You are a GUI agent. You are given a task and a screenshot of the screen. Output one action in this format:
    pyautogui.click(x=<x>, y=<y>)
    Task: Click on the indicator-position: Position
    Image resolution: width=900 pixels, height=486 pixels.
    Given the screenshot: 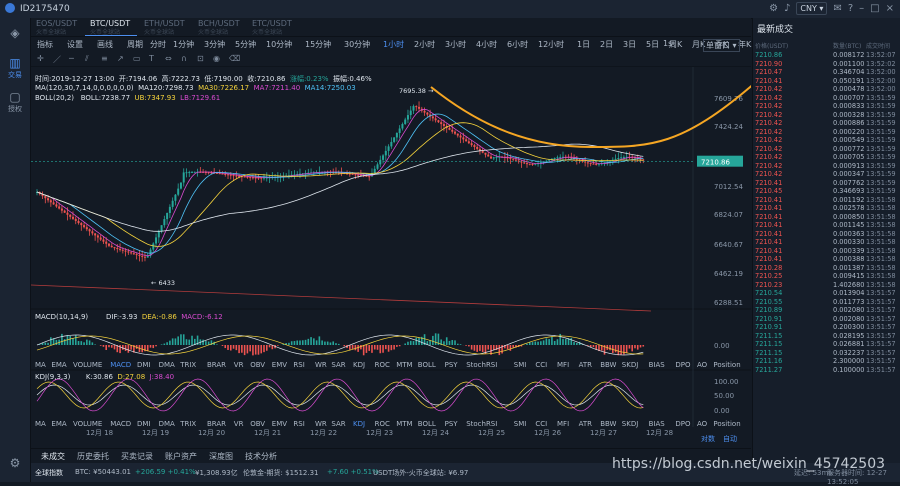 What is the action you would take?
    pyautogui.click(x=726, y=365)
    